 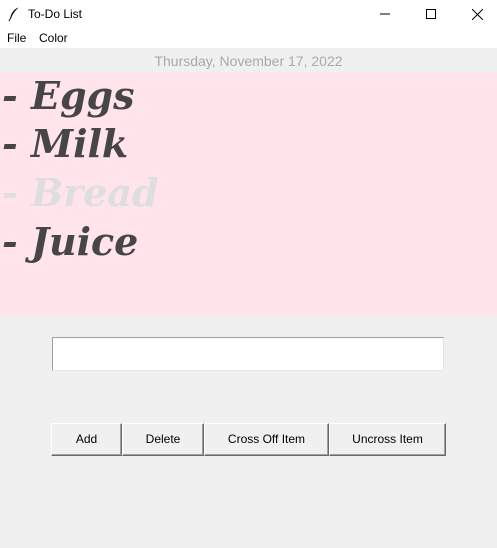 What do you see at coordinates (248, 61) in the screenshot?
I see `date-label: Thursday, November 17, 2022` at bounding box center [248, 61].